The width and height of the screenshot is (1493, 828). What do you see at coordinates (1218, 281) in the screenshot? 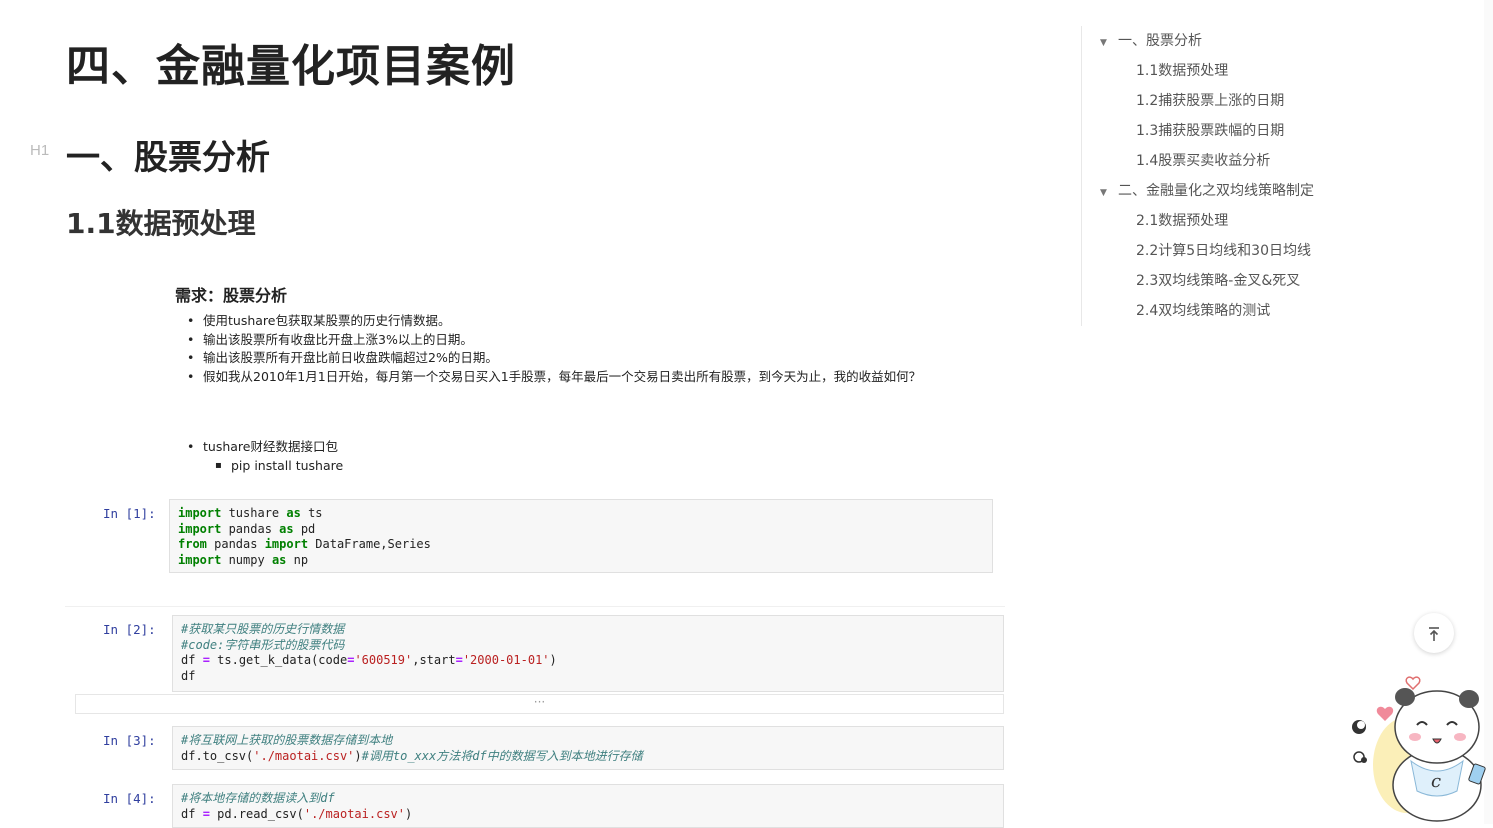
I see `toc-item: 2.3双均线策略-金叉&死叉` at bounding box center [1218, 281].